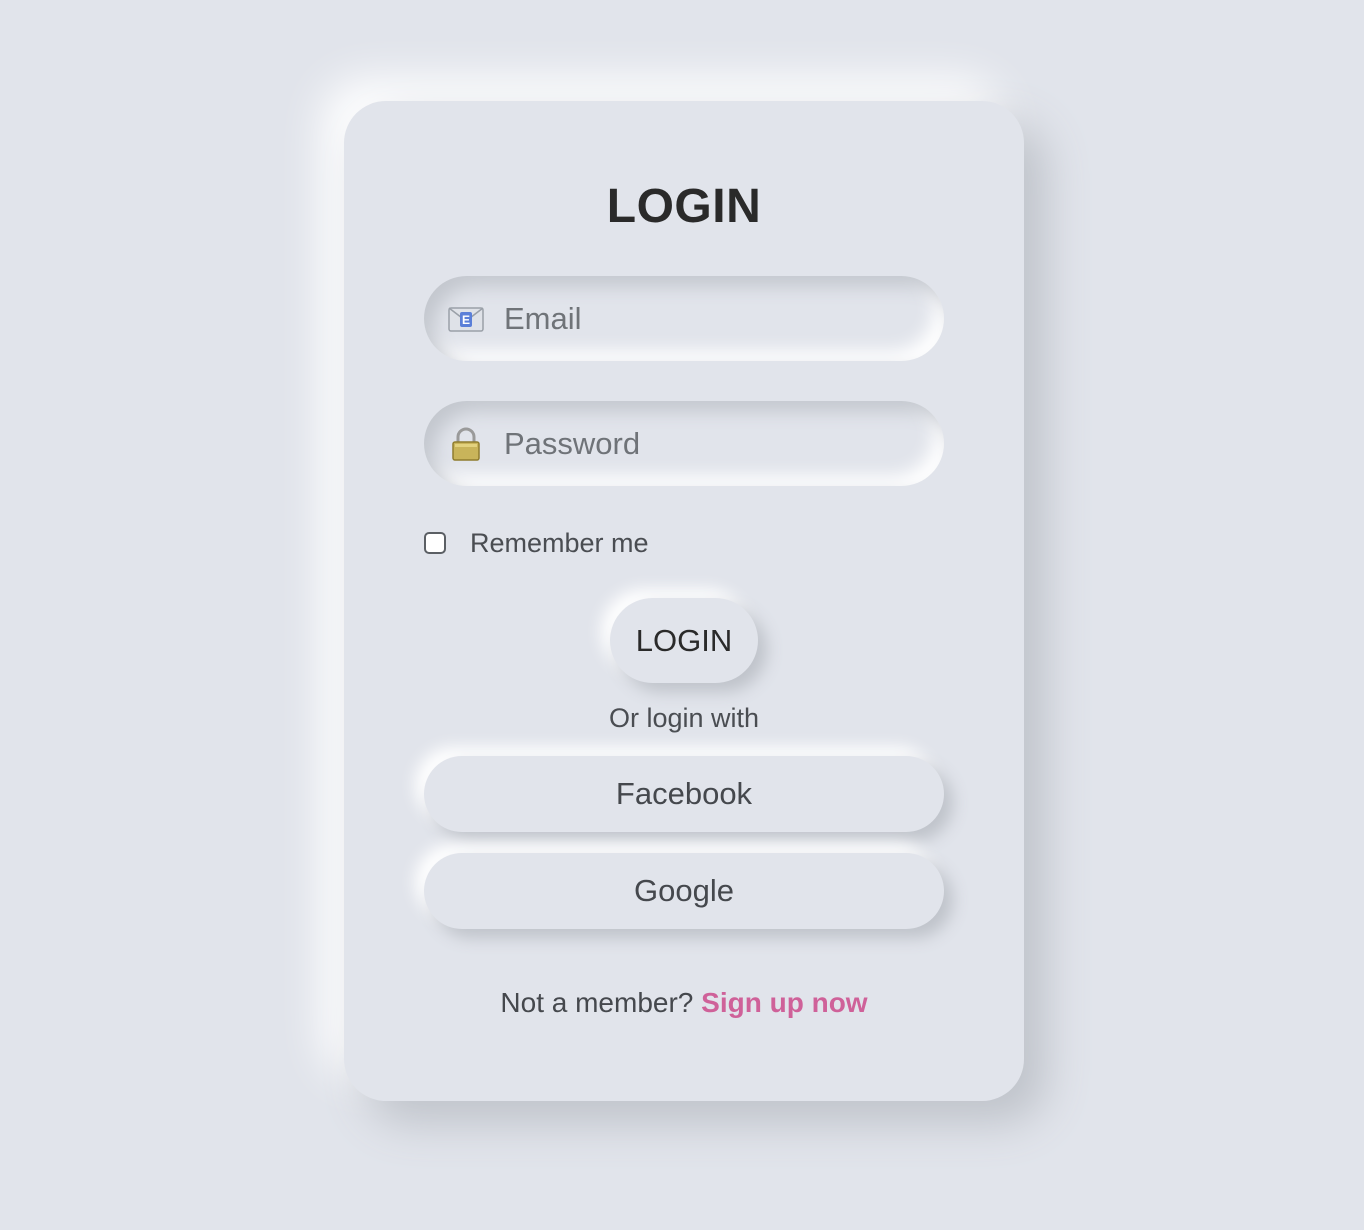 The height and width of the screenshot is (1230, 1364). Describe the element at coordinates (784, 1002) in the screenshot. I see `signup-link: Sign up now` at that location.